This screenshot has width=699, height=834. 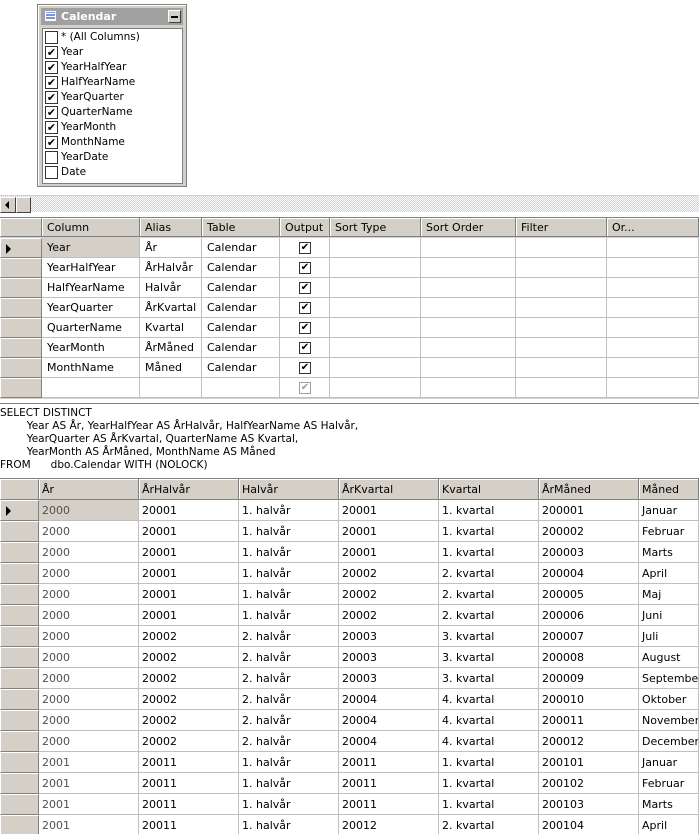 I want to click on column-list-item: * (All Columns), so click(x=112, y=37).